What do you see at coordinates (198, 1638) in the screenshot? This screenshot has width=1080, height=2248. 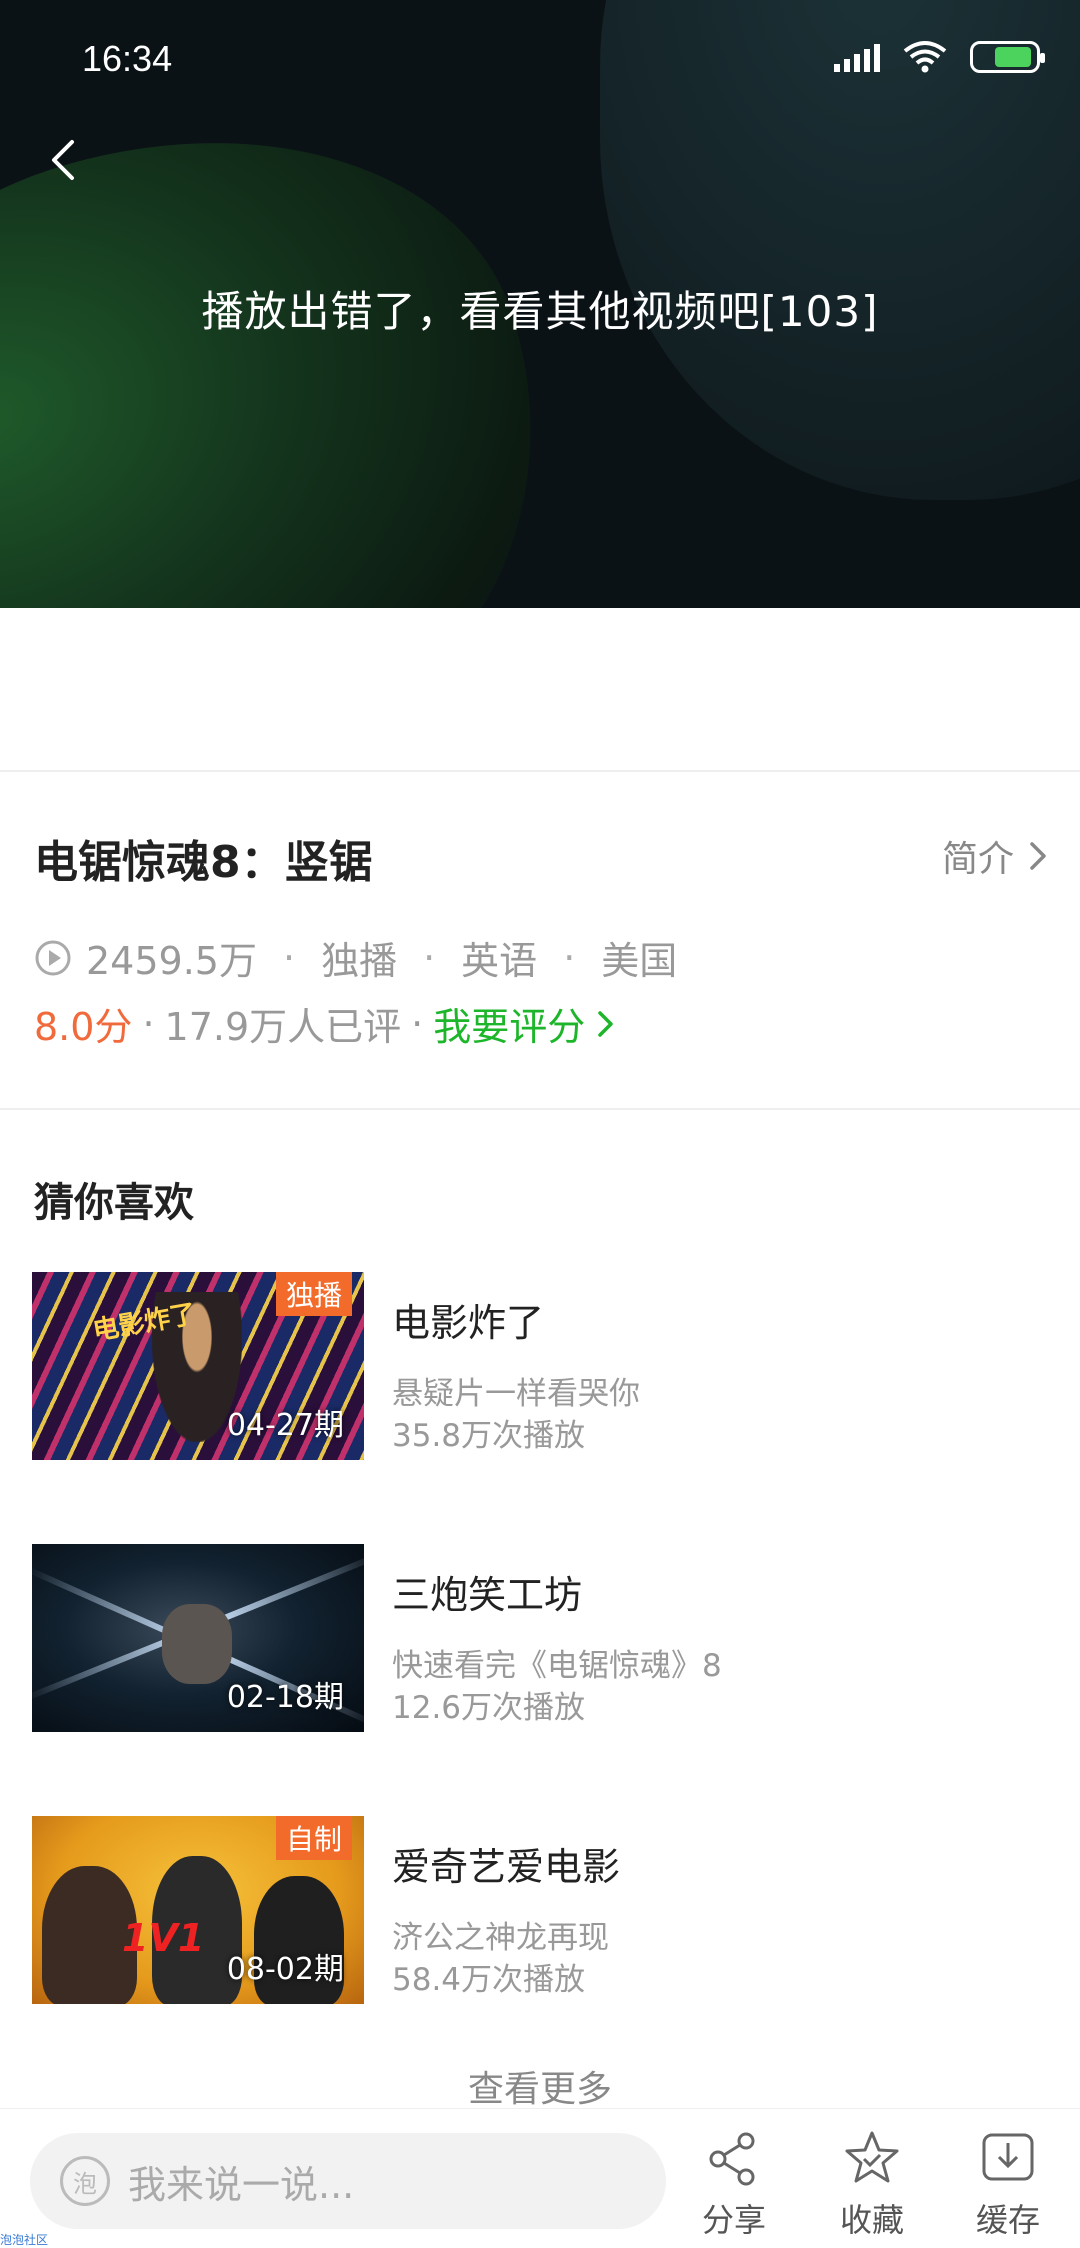 I see `thumbnail: 02-18期` at bounding box center [198, 1638].